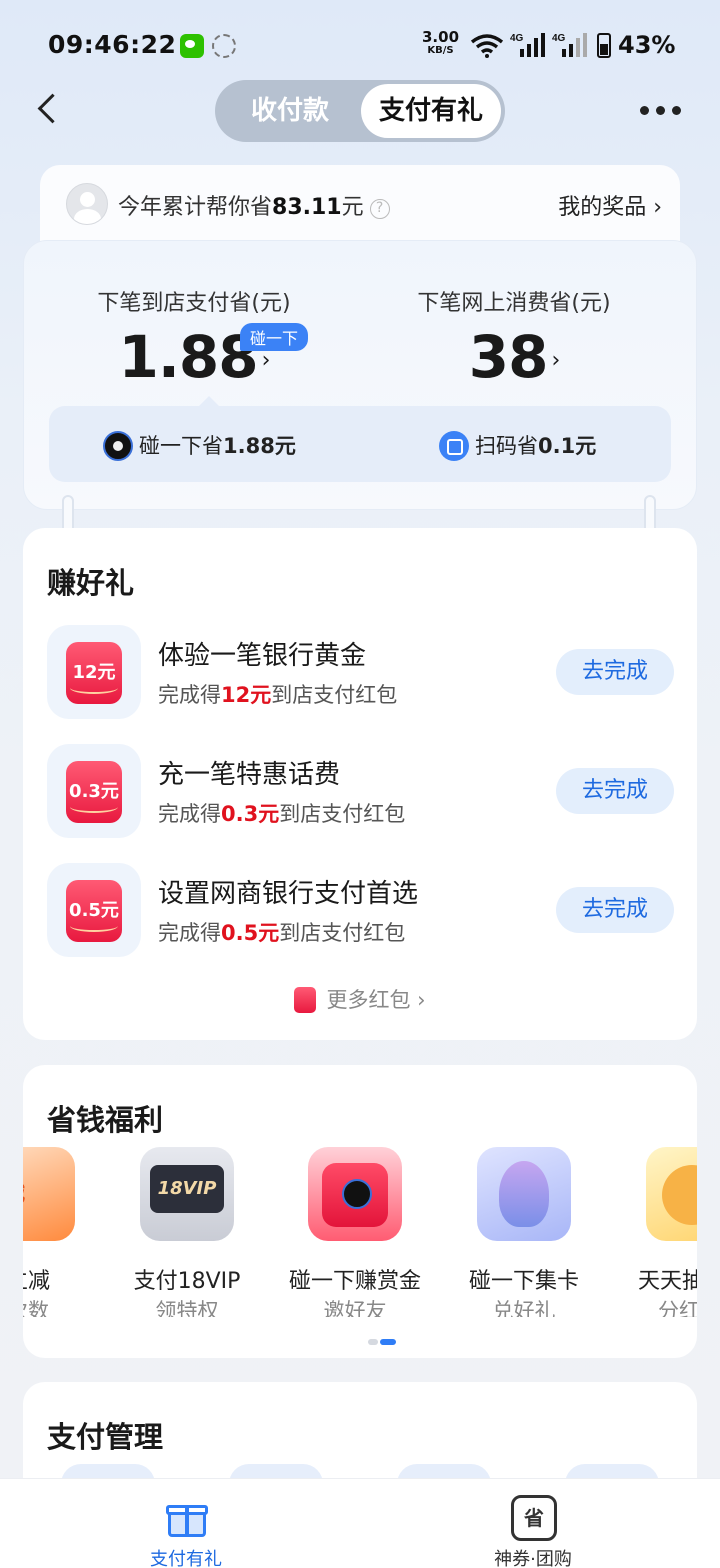 The width and height of the screenshot is (720, 1568). I want to click on benefit-tile-text: 立减, so click(24, 1191).